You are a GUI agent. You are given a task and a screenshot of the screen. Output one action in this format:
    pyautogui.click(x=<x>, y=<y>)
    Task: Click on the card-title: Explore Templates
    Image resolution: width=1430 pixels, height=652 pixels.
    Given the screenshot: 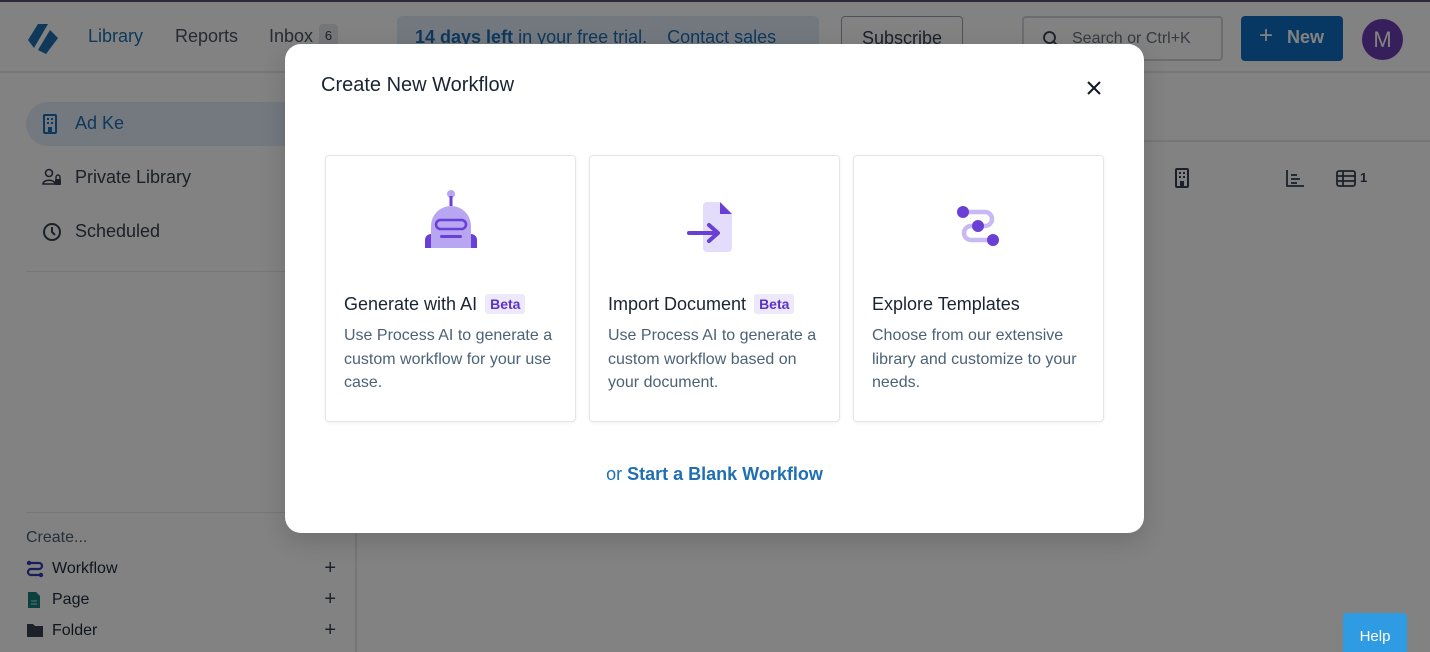 What is the action you would take?
    pyautogui.click(x=946, y=304)
    